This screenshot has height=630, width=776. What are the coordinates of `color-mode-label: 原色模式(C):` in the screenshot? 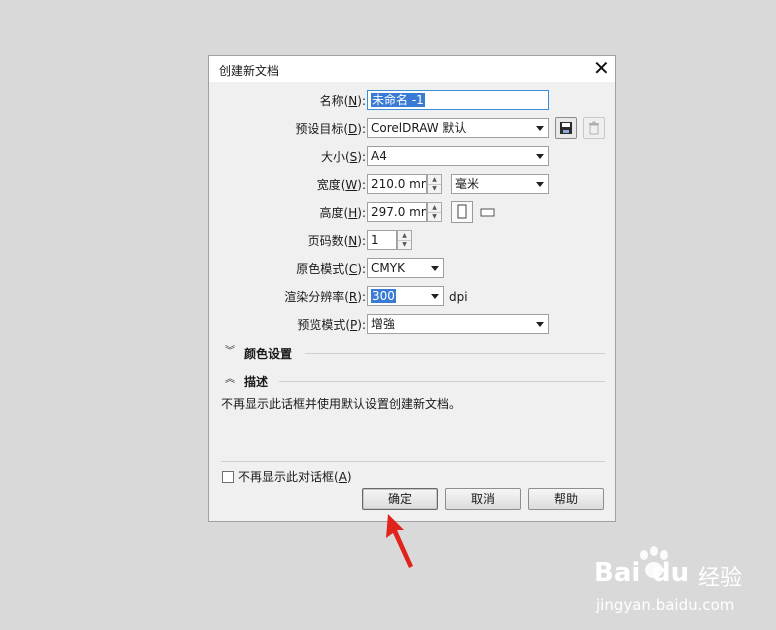 It's located at (331, 269).